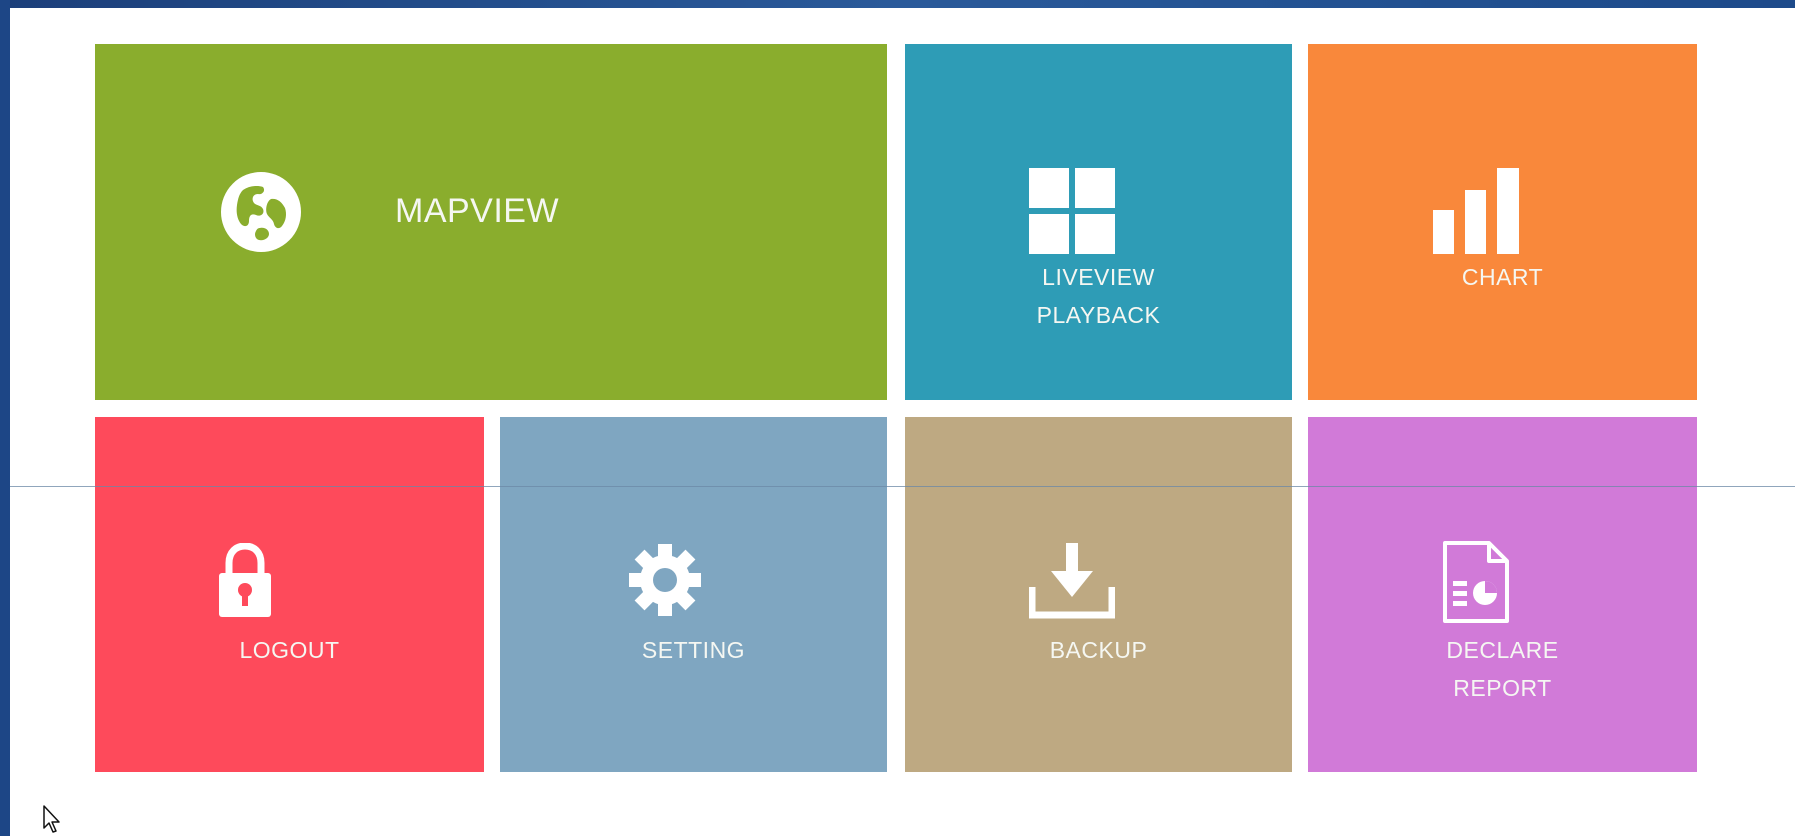 This screenshot has height=836, width=1795. I want to click on tile-setting-label: SETTING, so click(693, 650).